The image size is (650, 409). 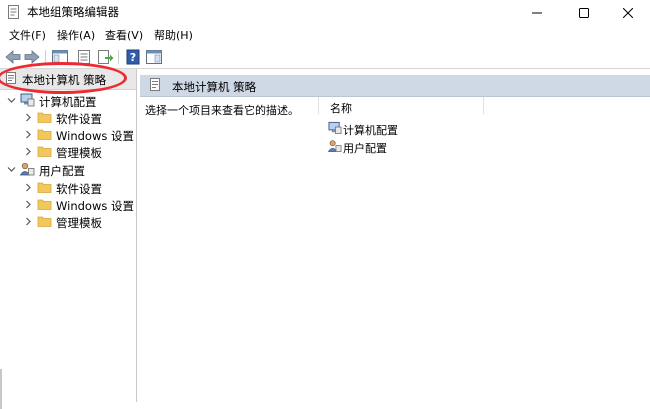 I want to click on close-button, so click(x=628, y=13).